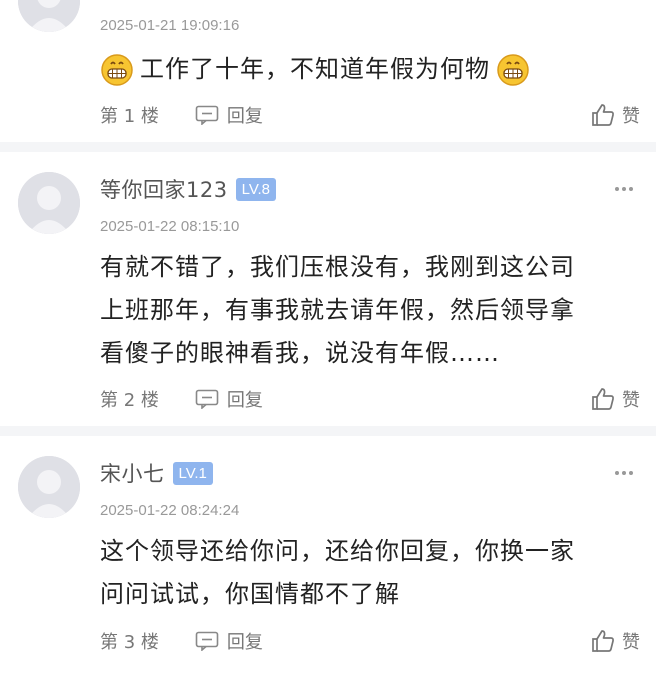 The height and width of the screenshot is (674, 656). I want to click on floor-number: 第 1 楼, so click(129, 116).